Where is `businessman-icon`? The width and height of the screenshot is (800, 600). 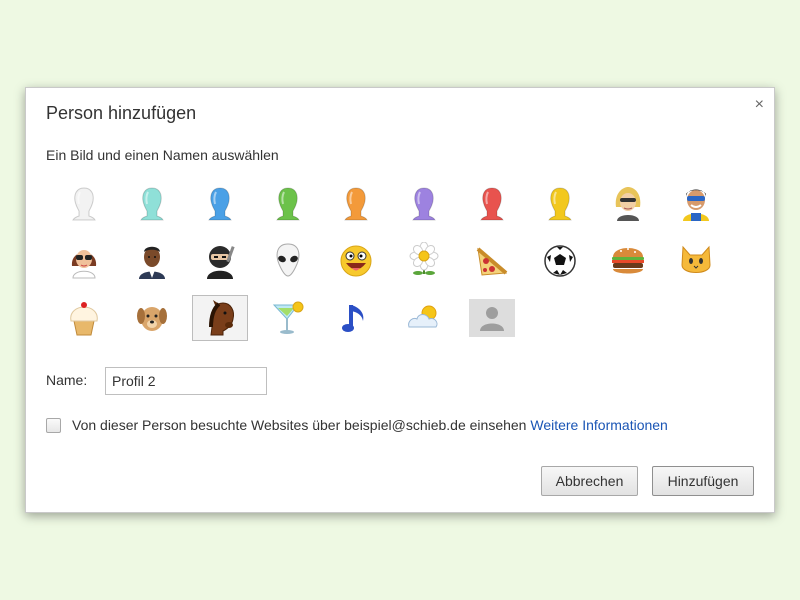
businessman-icon is located at coordinates (152, 261).